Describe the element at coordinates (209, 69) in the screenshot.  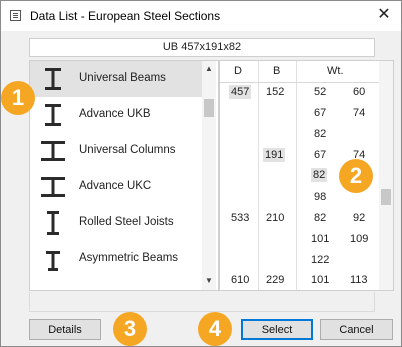
I see `scroll-up-icon: ▲` at that location.